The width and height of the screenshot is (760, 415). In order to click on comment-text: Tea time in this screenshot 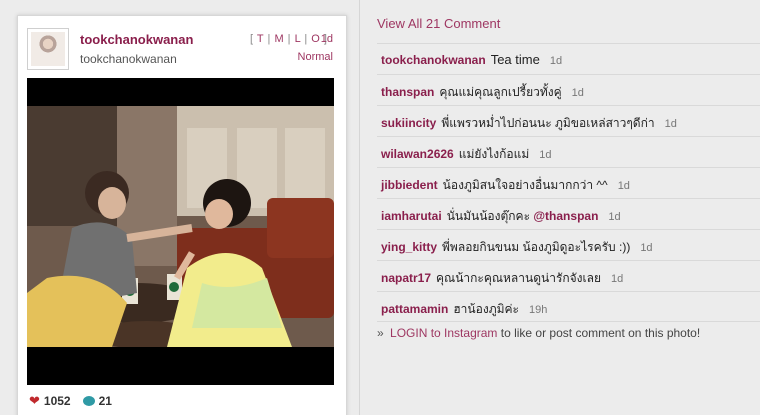, I will do `click(515, 59)`.